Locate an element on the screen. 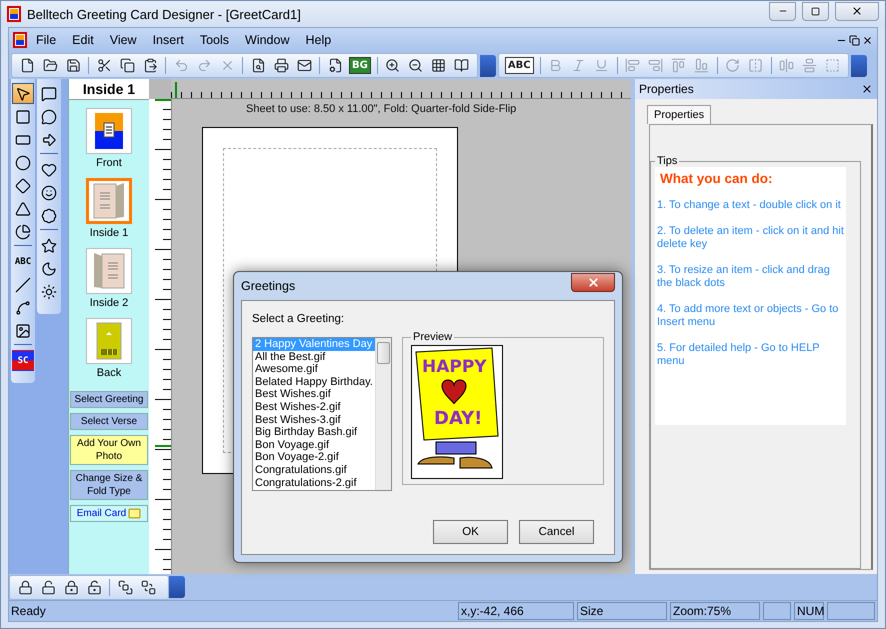  action-button: Select Verse is located at coordinates (109, 421).